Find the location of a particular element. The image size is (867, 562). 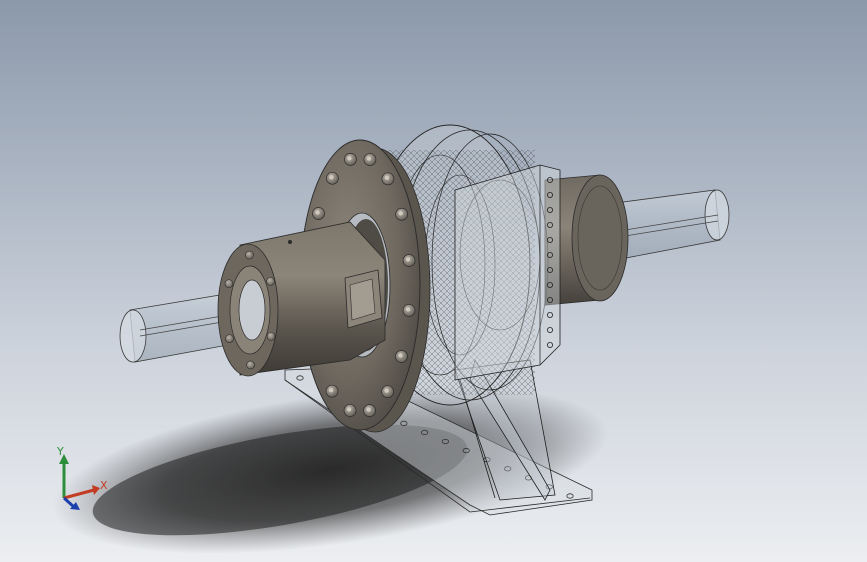

y-axis-label: Y is located at coordinates (60, 451).